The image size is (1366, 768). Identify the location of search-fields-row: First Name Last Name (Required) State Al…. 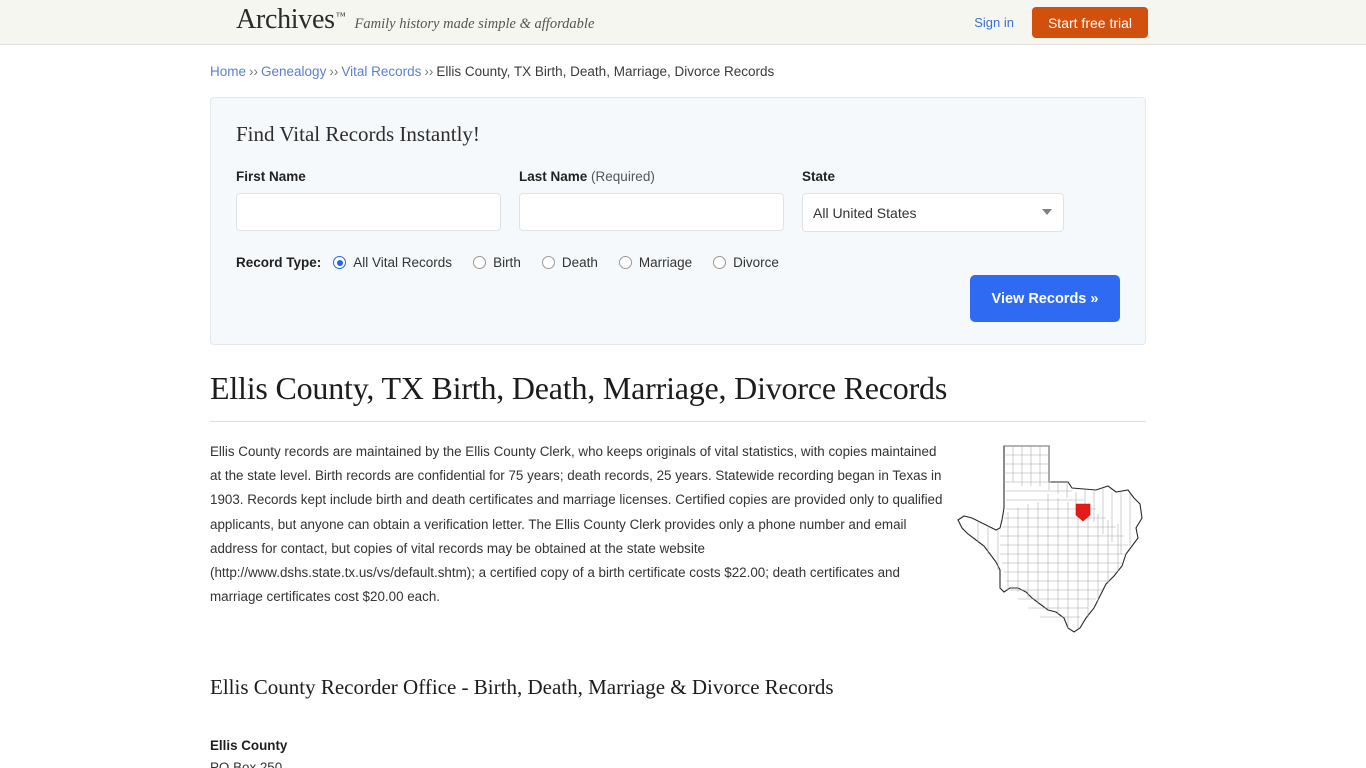
(678, 200).